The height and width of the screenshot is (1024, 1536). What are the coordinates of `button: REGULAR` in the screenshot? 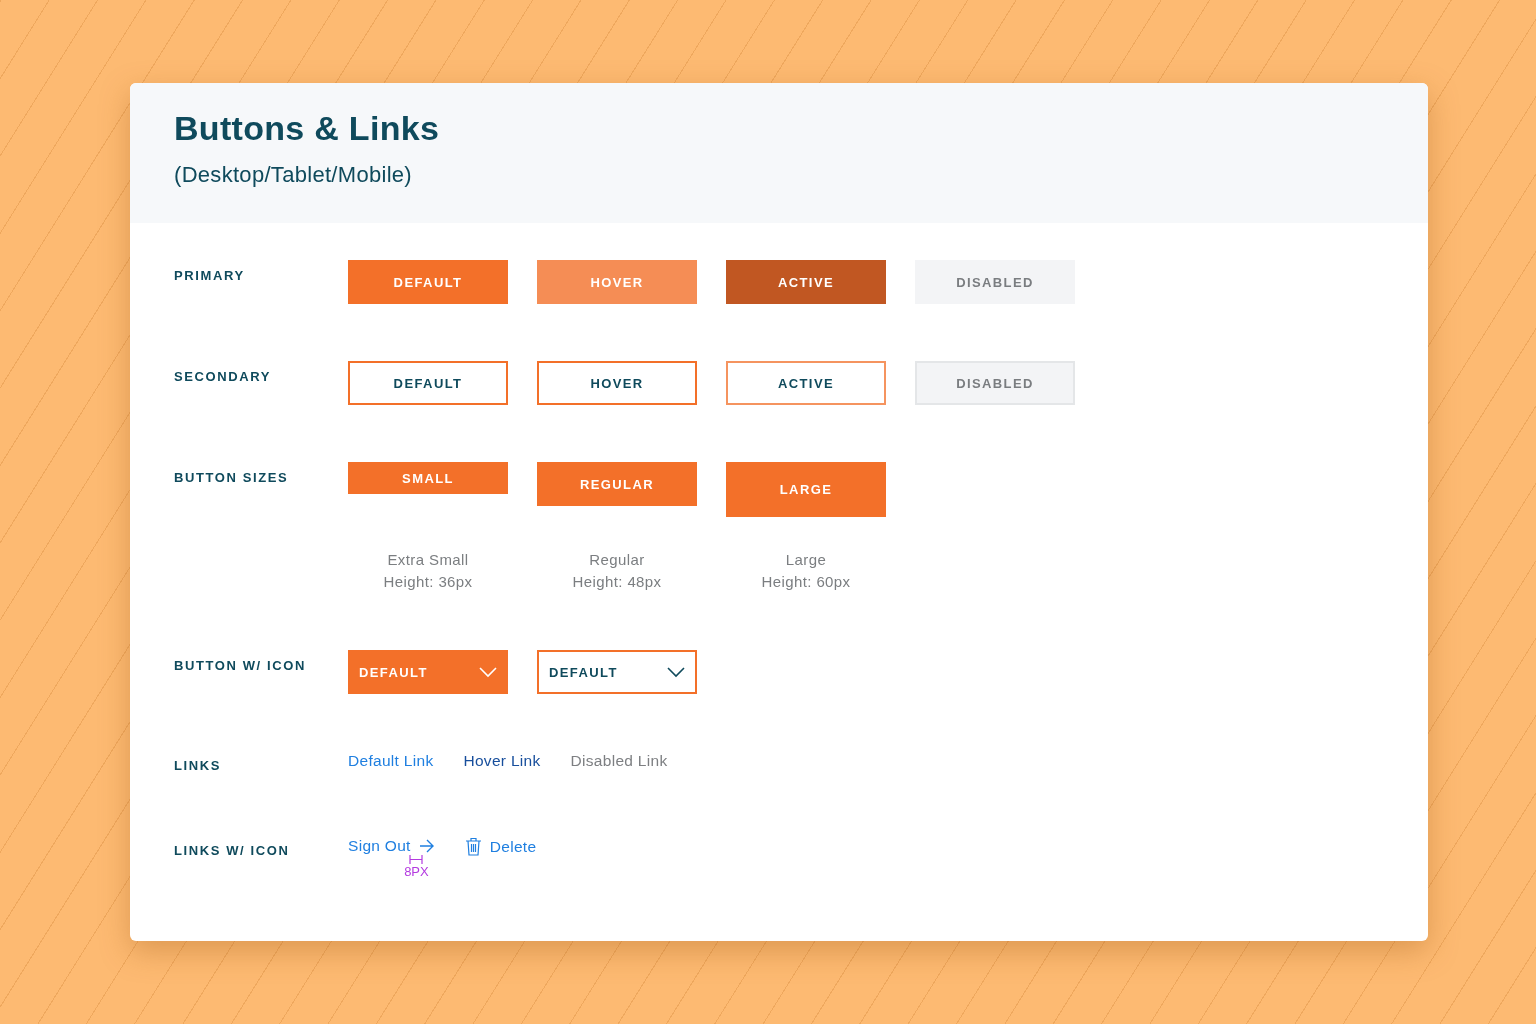 It's located at (617, 484).